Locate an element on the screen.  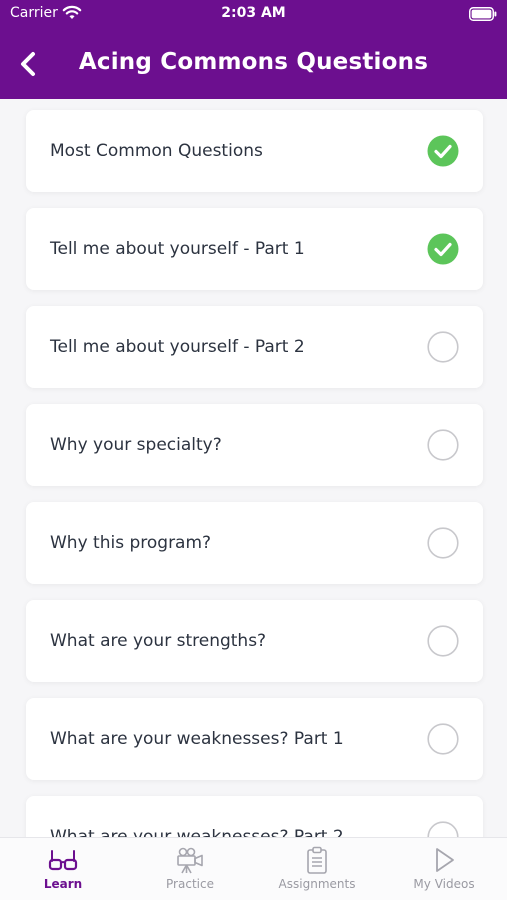
app-header: Carrier 2:03 AM Acing Commons Questions is located at coordinates (253, 49).